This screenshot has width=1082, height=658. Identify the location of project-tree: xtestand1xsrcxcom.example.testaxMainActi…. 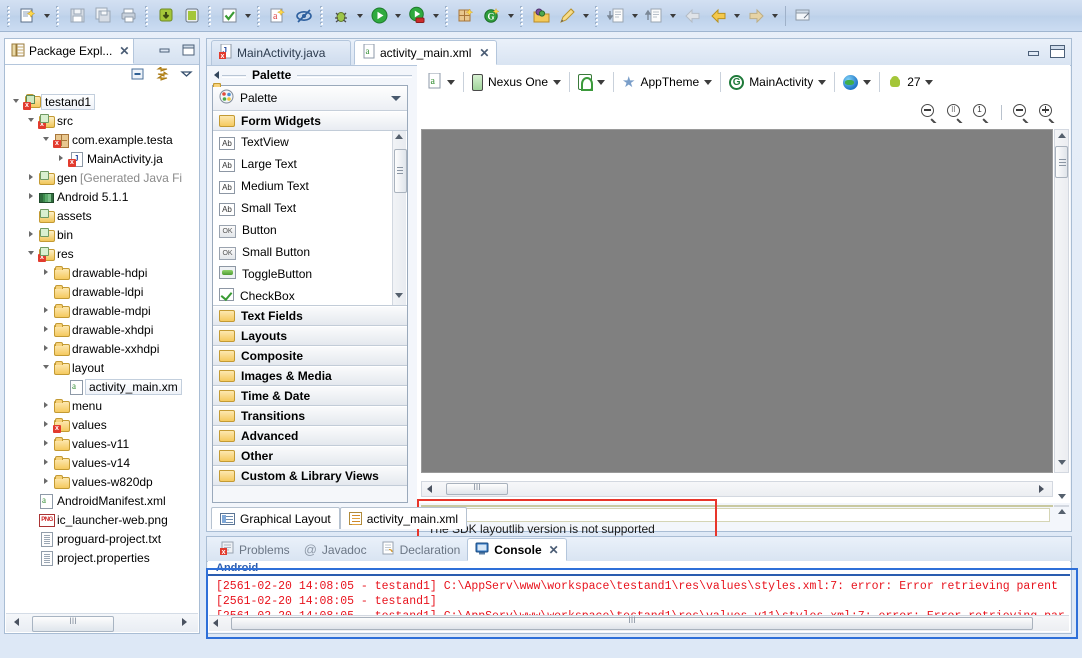
(102, 350).